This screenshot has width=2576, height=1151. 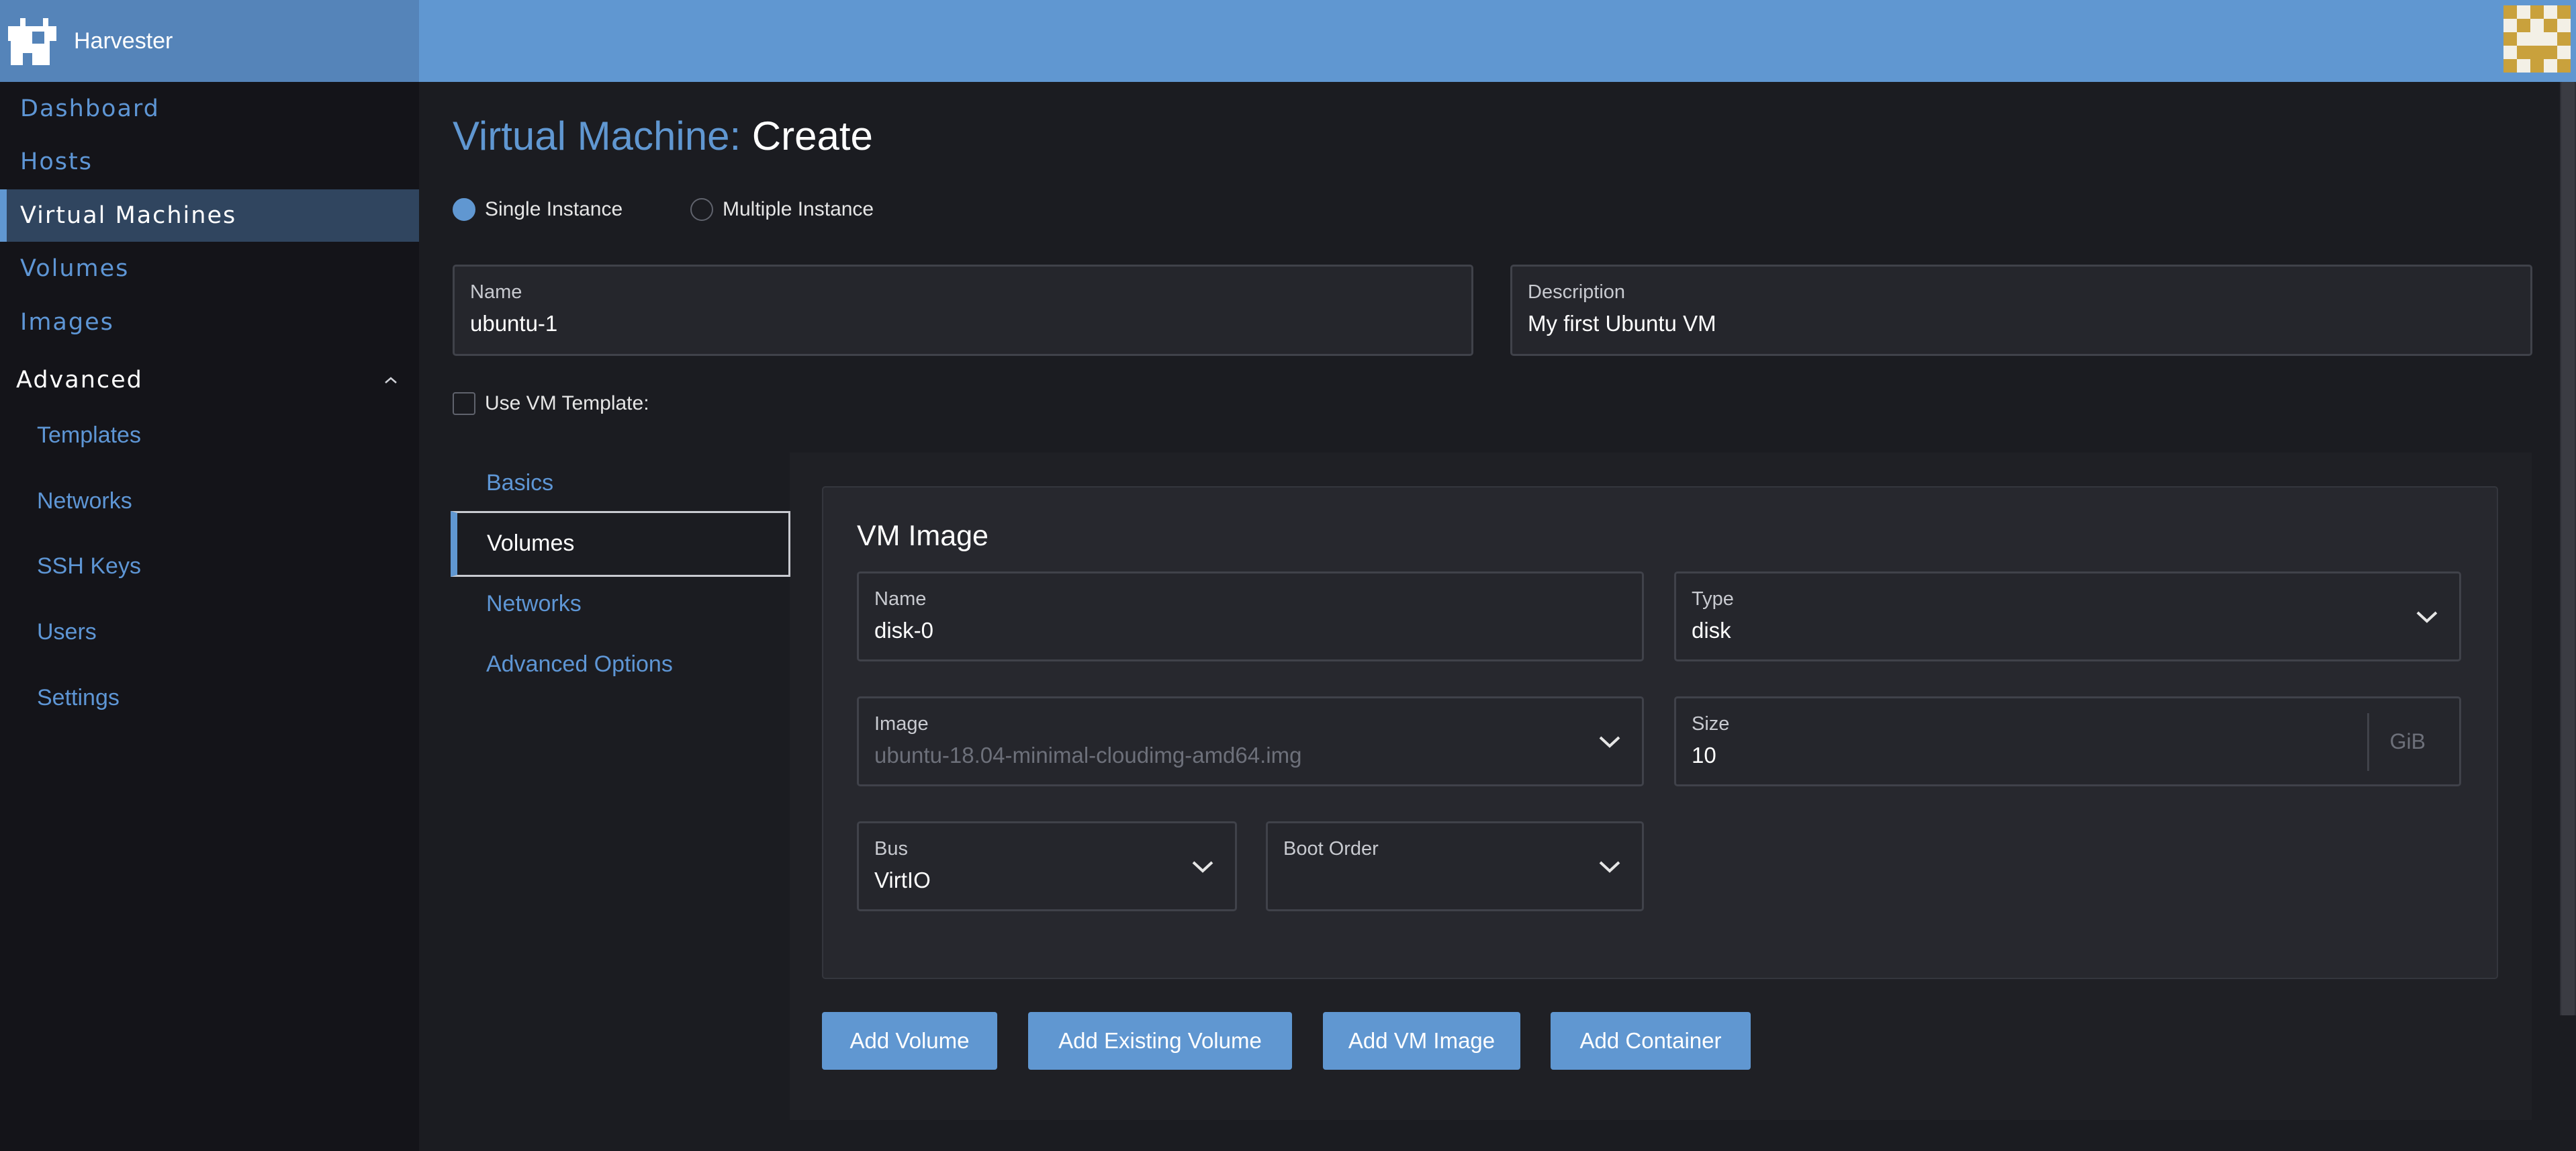 I want to click on tab-advanced-options: Advanced Options, so click(x=579, y=664).